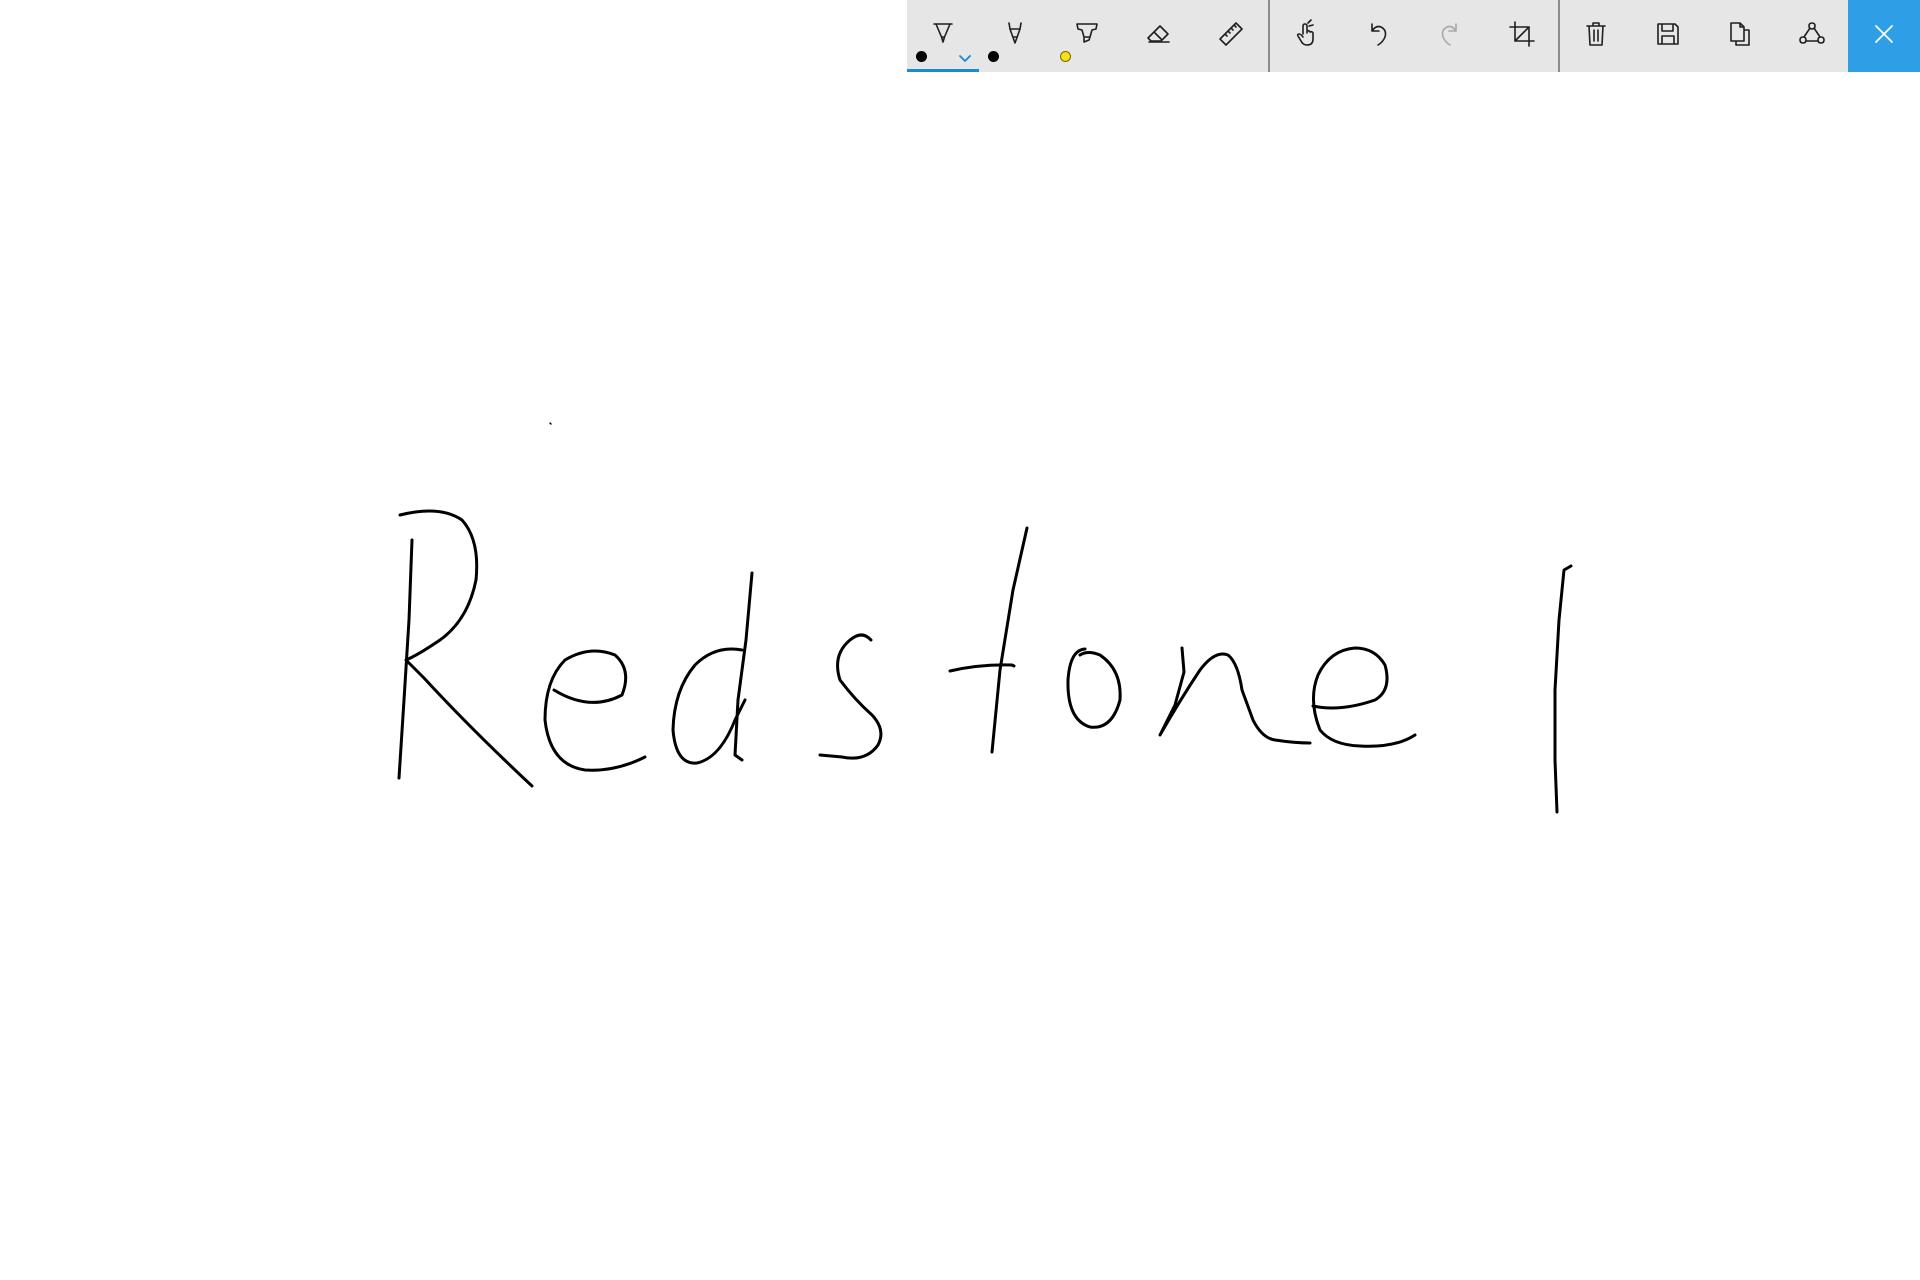  Describe the element at coordinates (1094, 688) in the screenshot. I see `ink-letter-o` at that location.